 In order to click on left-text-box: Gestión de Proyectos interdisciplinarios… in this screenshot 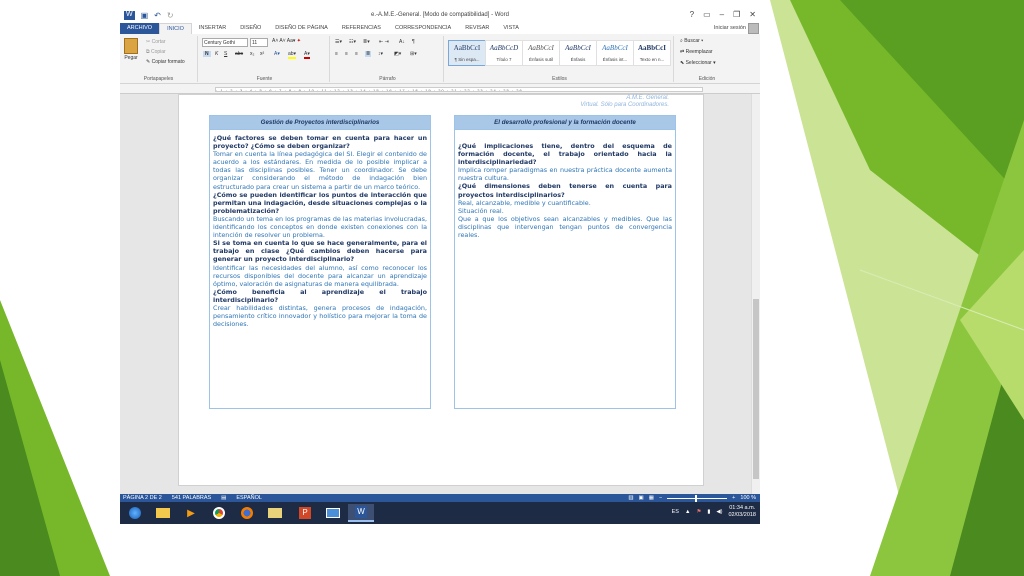, I will do `click(320, 262)`.